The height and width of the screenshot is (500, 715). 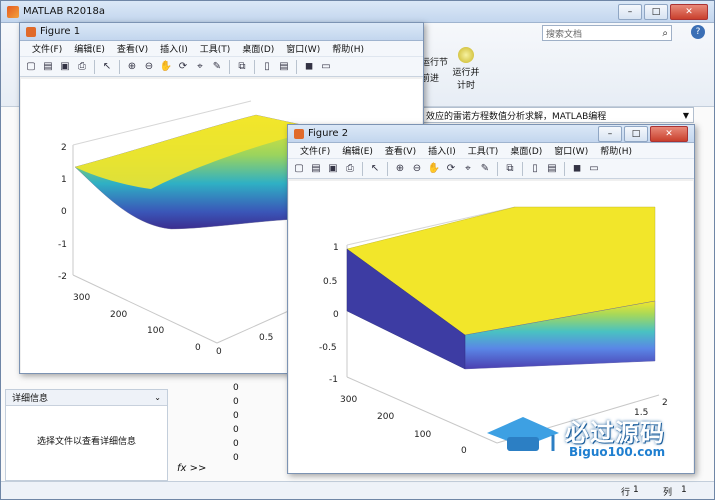 I want to click on address-bar: 效应的雷诺方程数值分析求解，MATLAB编程 ▼, so click(x=556, y=115).